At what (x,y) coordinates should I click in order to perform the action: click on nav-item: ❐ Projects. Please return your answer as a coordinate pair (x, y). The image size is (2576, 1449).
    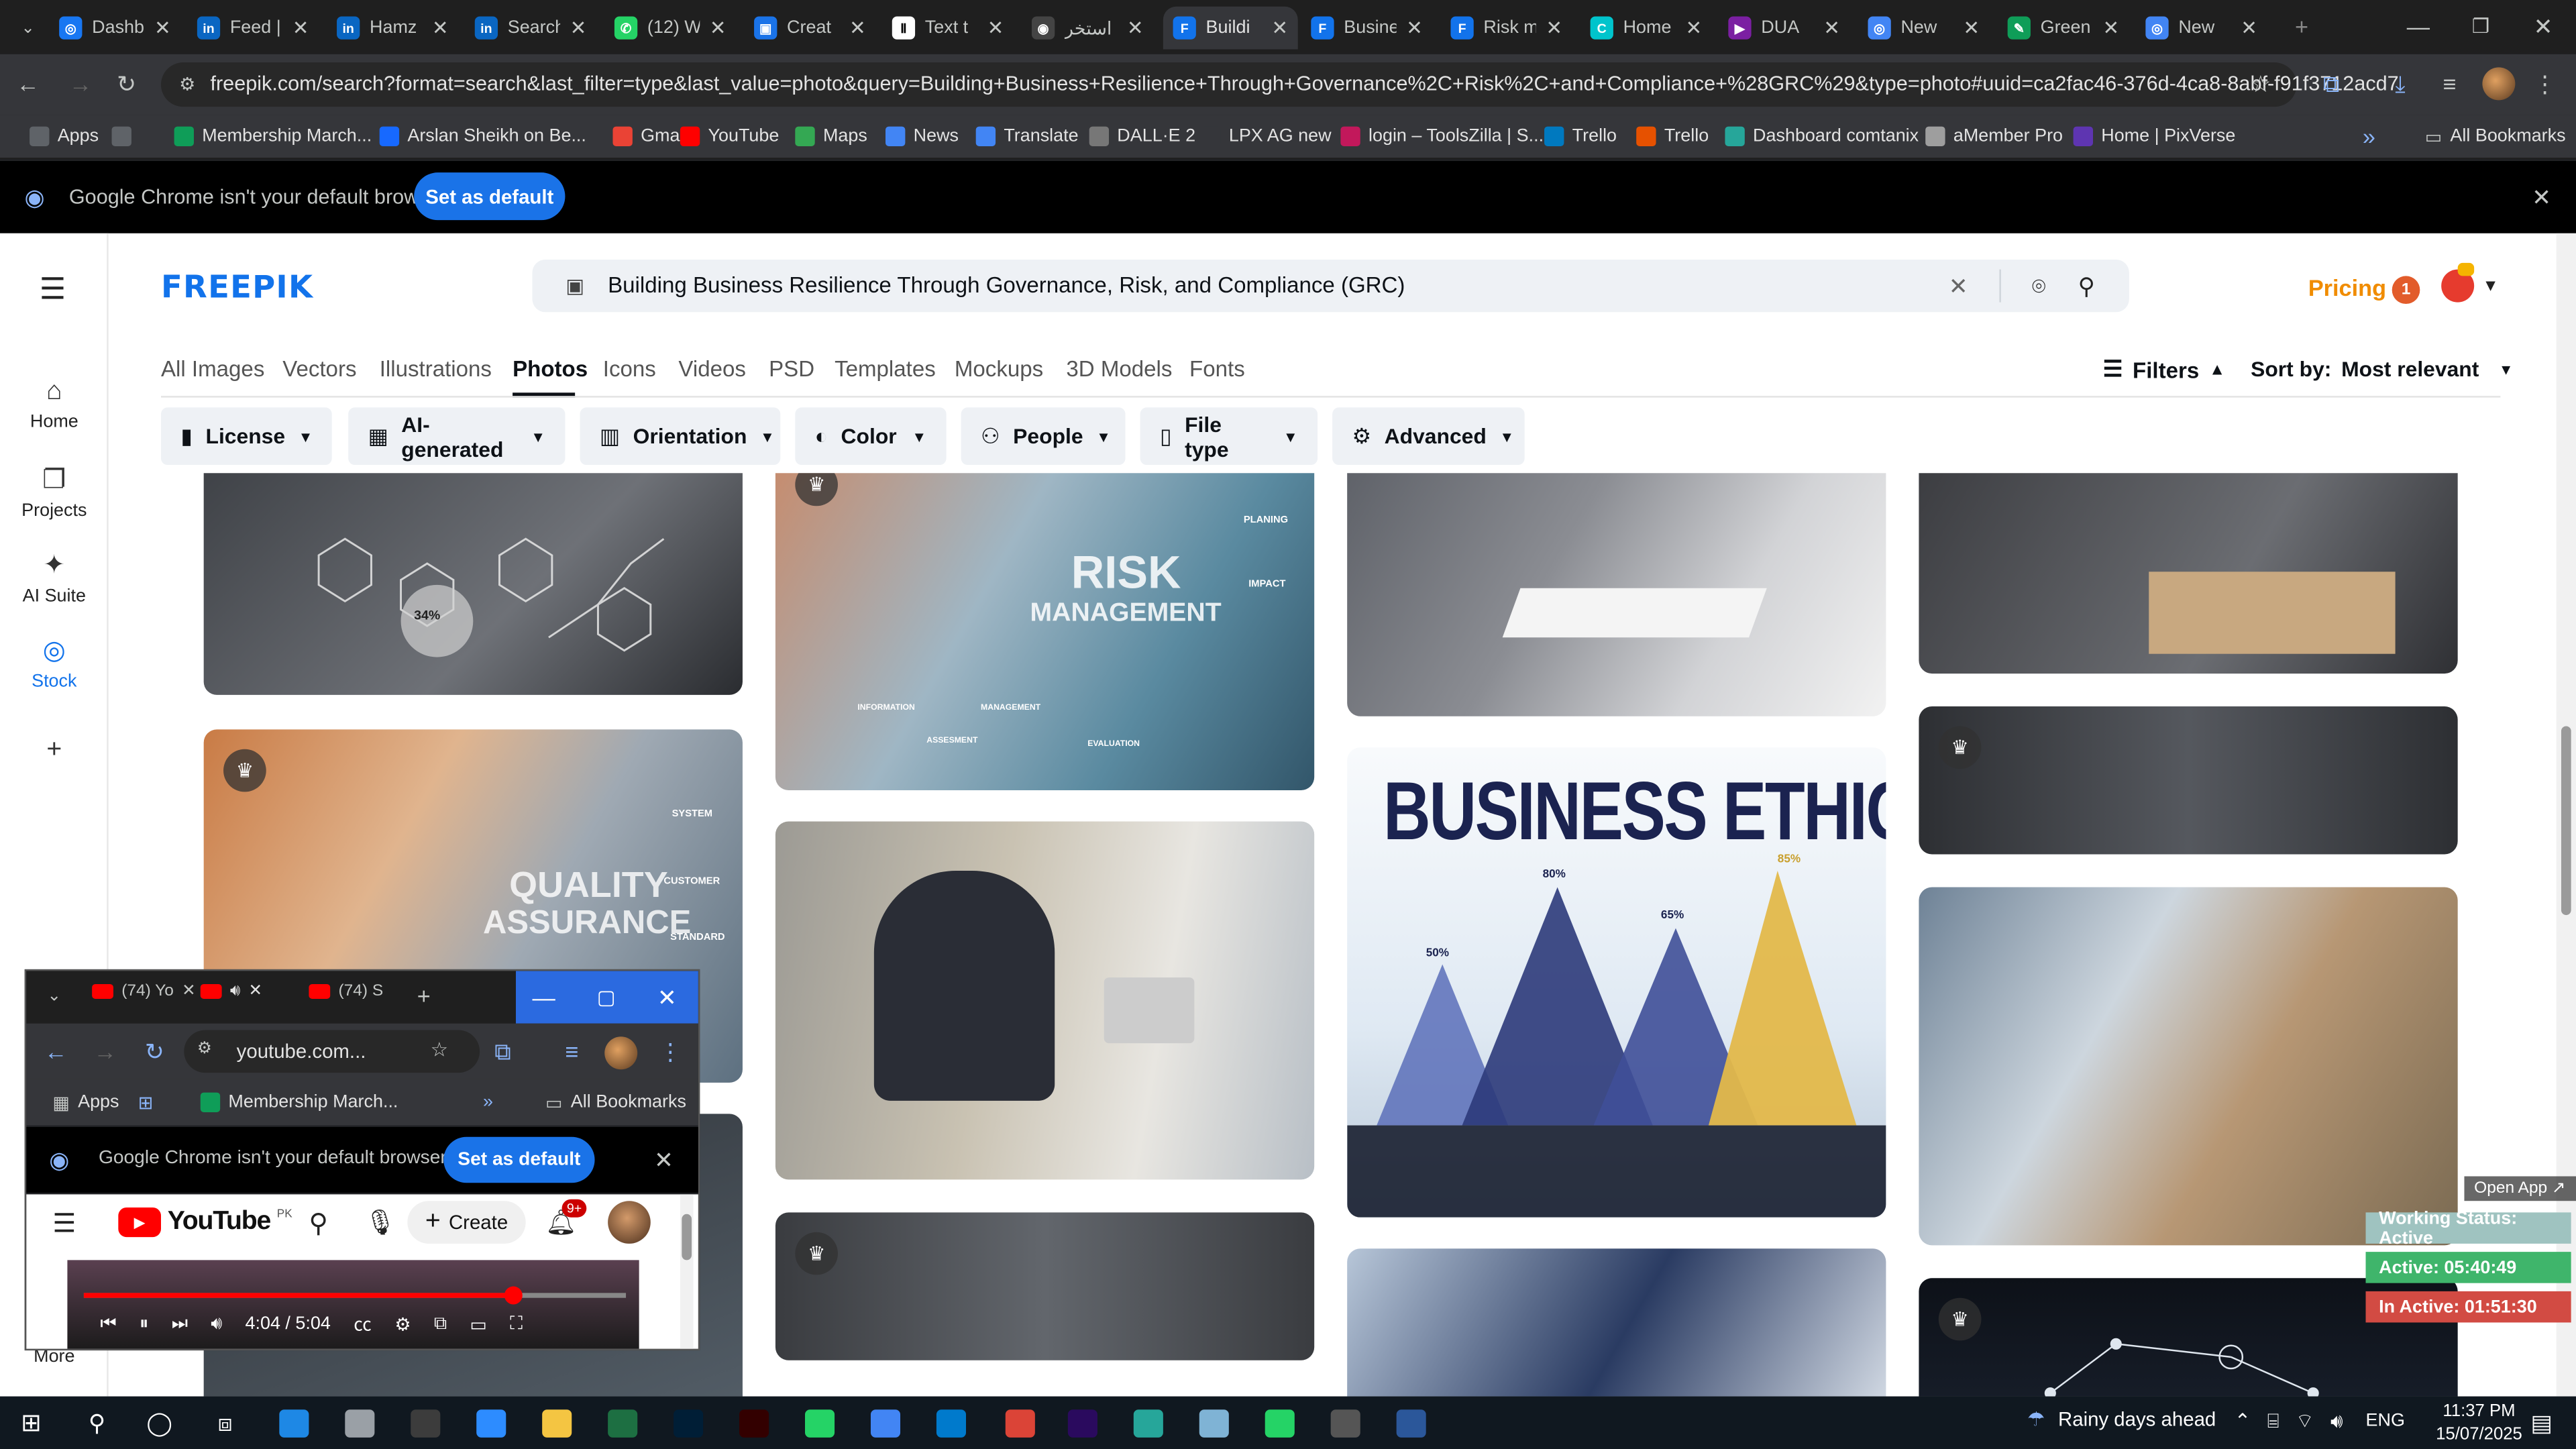
    Looking at the image, I should click on (54, 492).